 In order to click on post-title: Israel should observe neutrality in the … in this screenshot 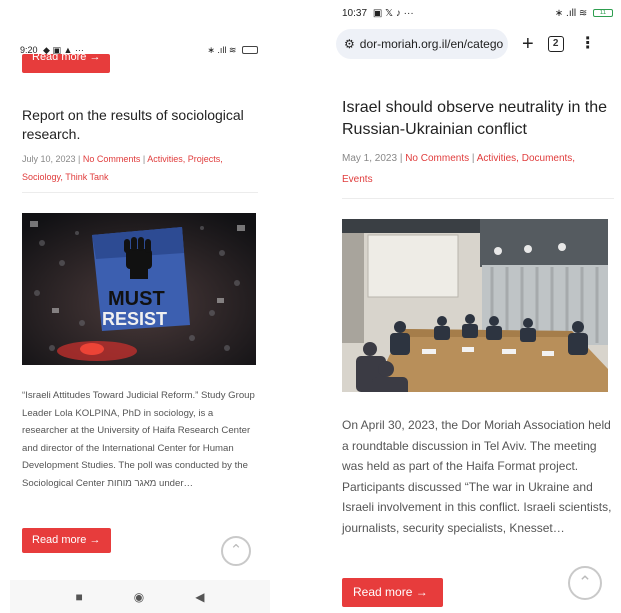, I will do `click(478, 119)`.